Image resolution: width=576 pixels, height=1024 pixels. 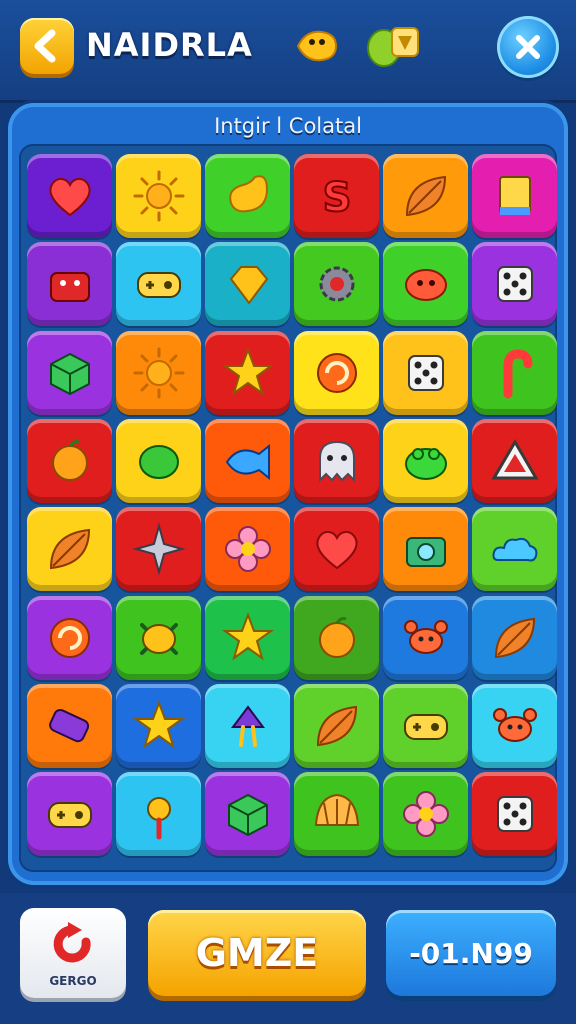 What do you see at coordinates (73, 953) in the screenshot?
I see `left-action-button: GERGO` at bounding box center [73, 953].